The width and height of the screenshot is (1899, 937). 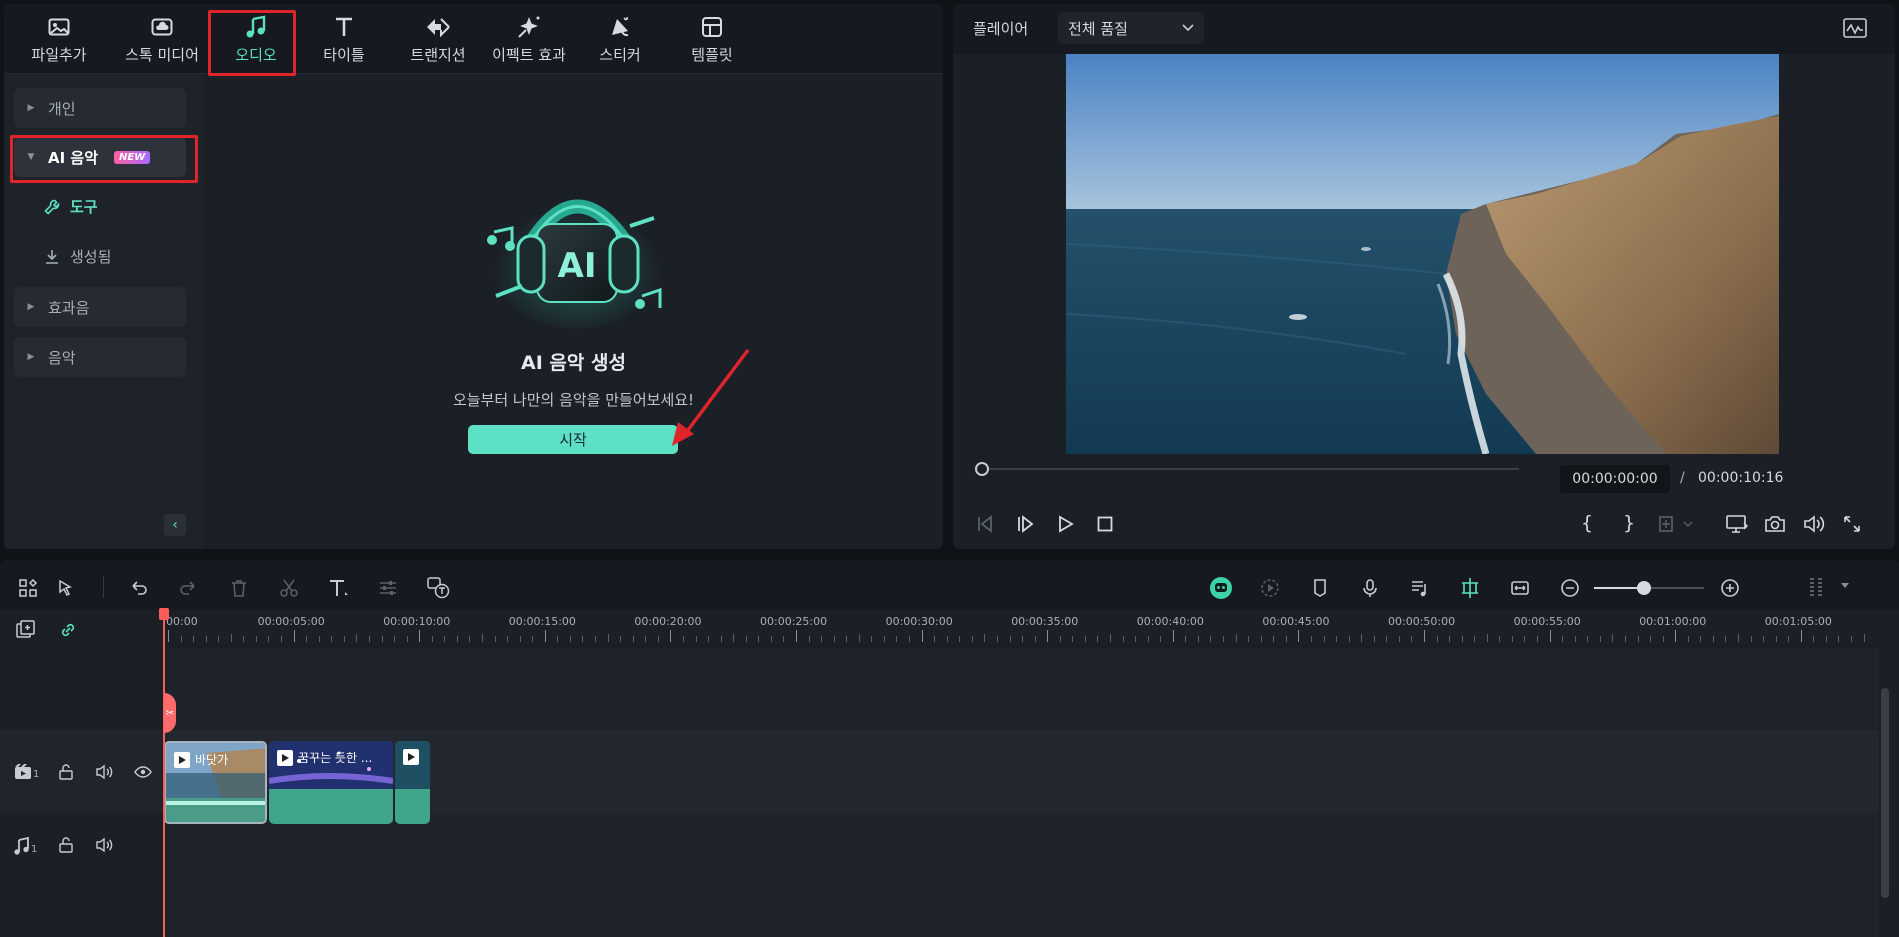 What do you see at coordinates (27, 630) in the screenshot?
I see `add-track-icon` at bounding box center [27, 630].